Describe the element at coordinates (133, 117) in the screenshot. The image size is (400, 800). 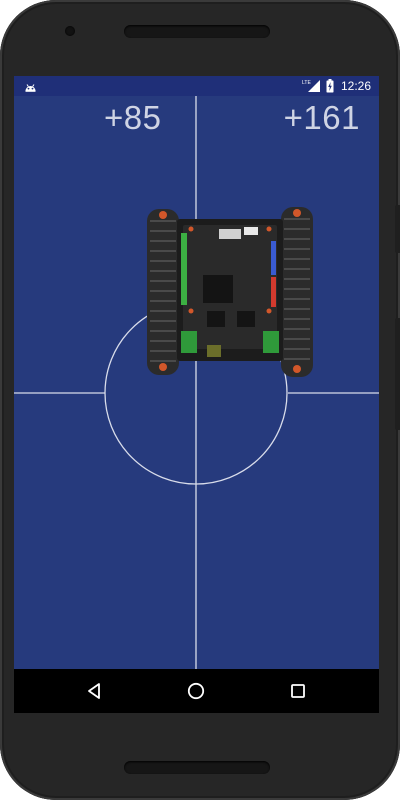
I see `left-motor-value: +85` at that location.